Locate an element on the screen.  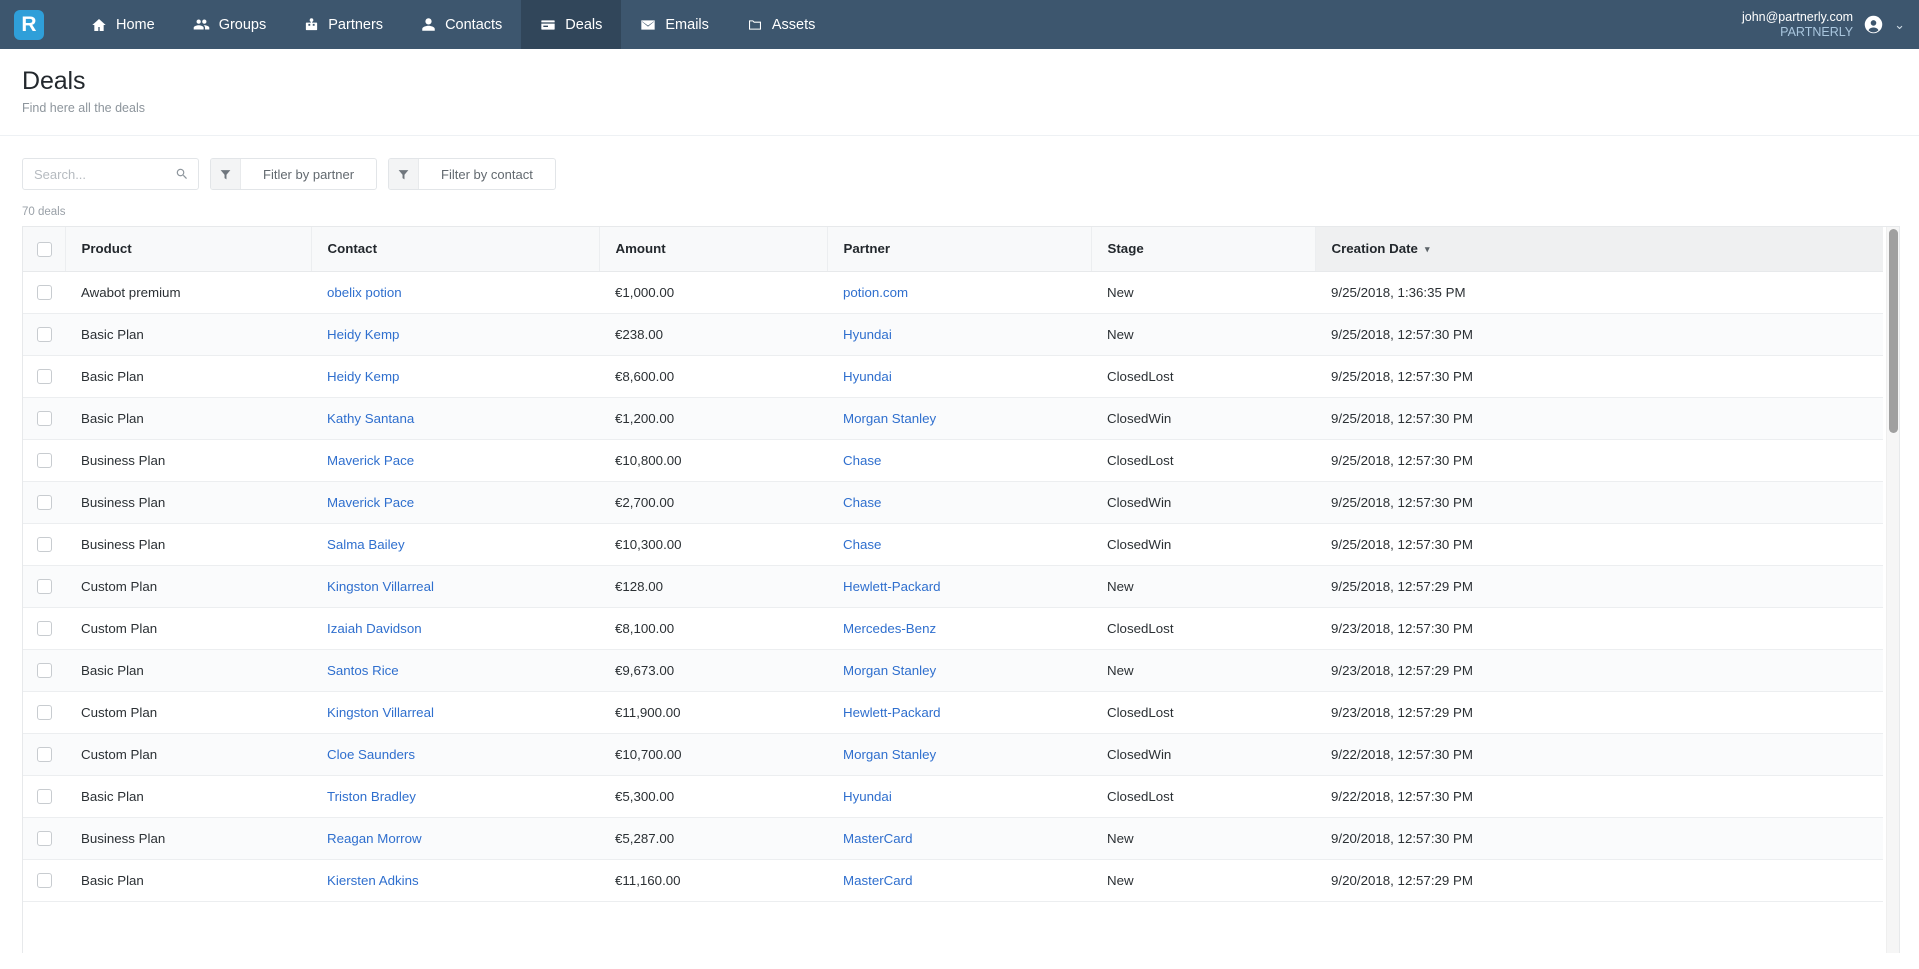
column-header-stage: Stage is located at coordinates (1203, 249).